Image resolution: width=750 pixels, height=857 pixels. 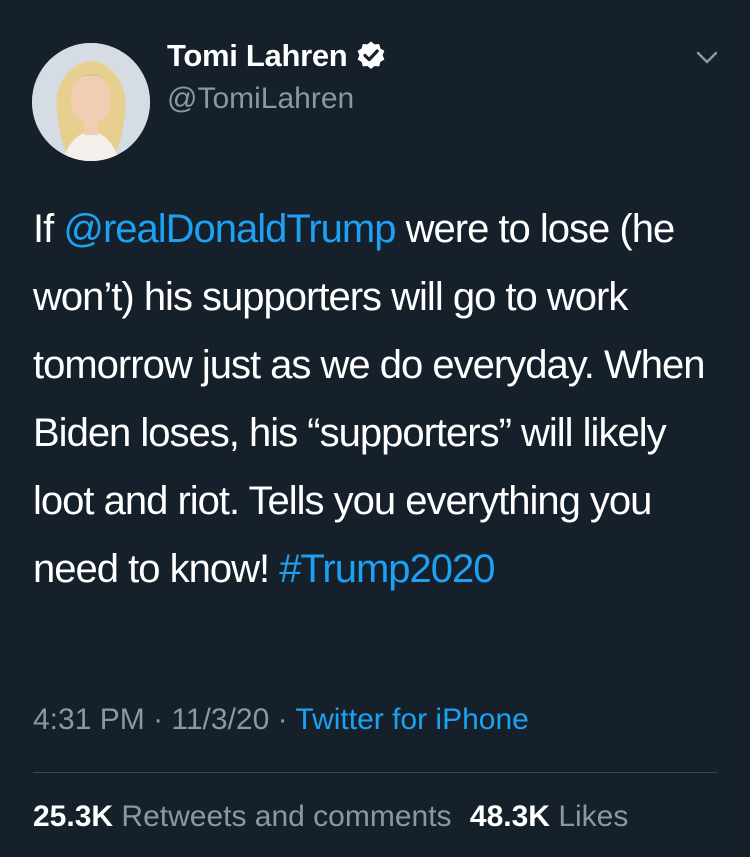 What do you see at coordinates (91, 102) in the screenshot?
I see `avatar` at bounding box center [91, 102].